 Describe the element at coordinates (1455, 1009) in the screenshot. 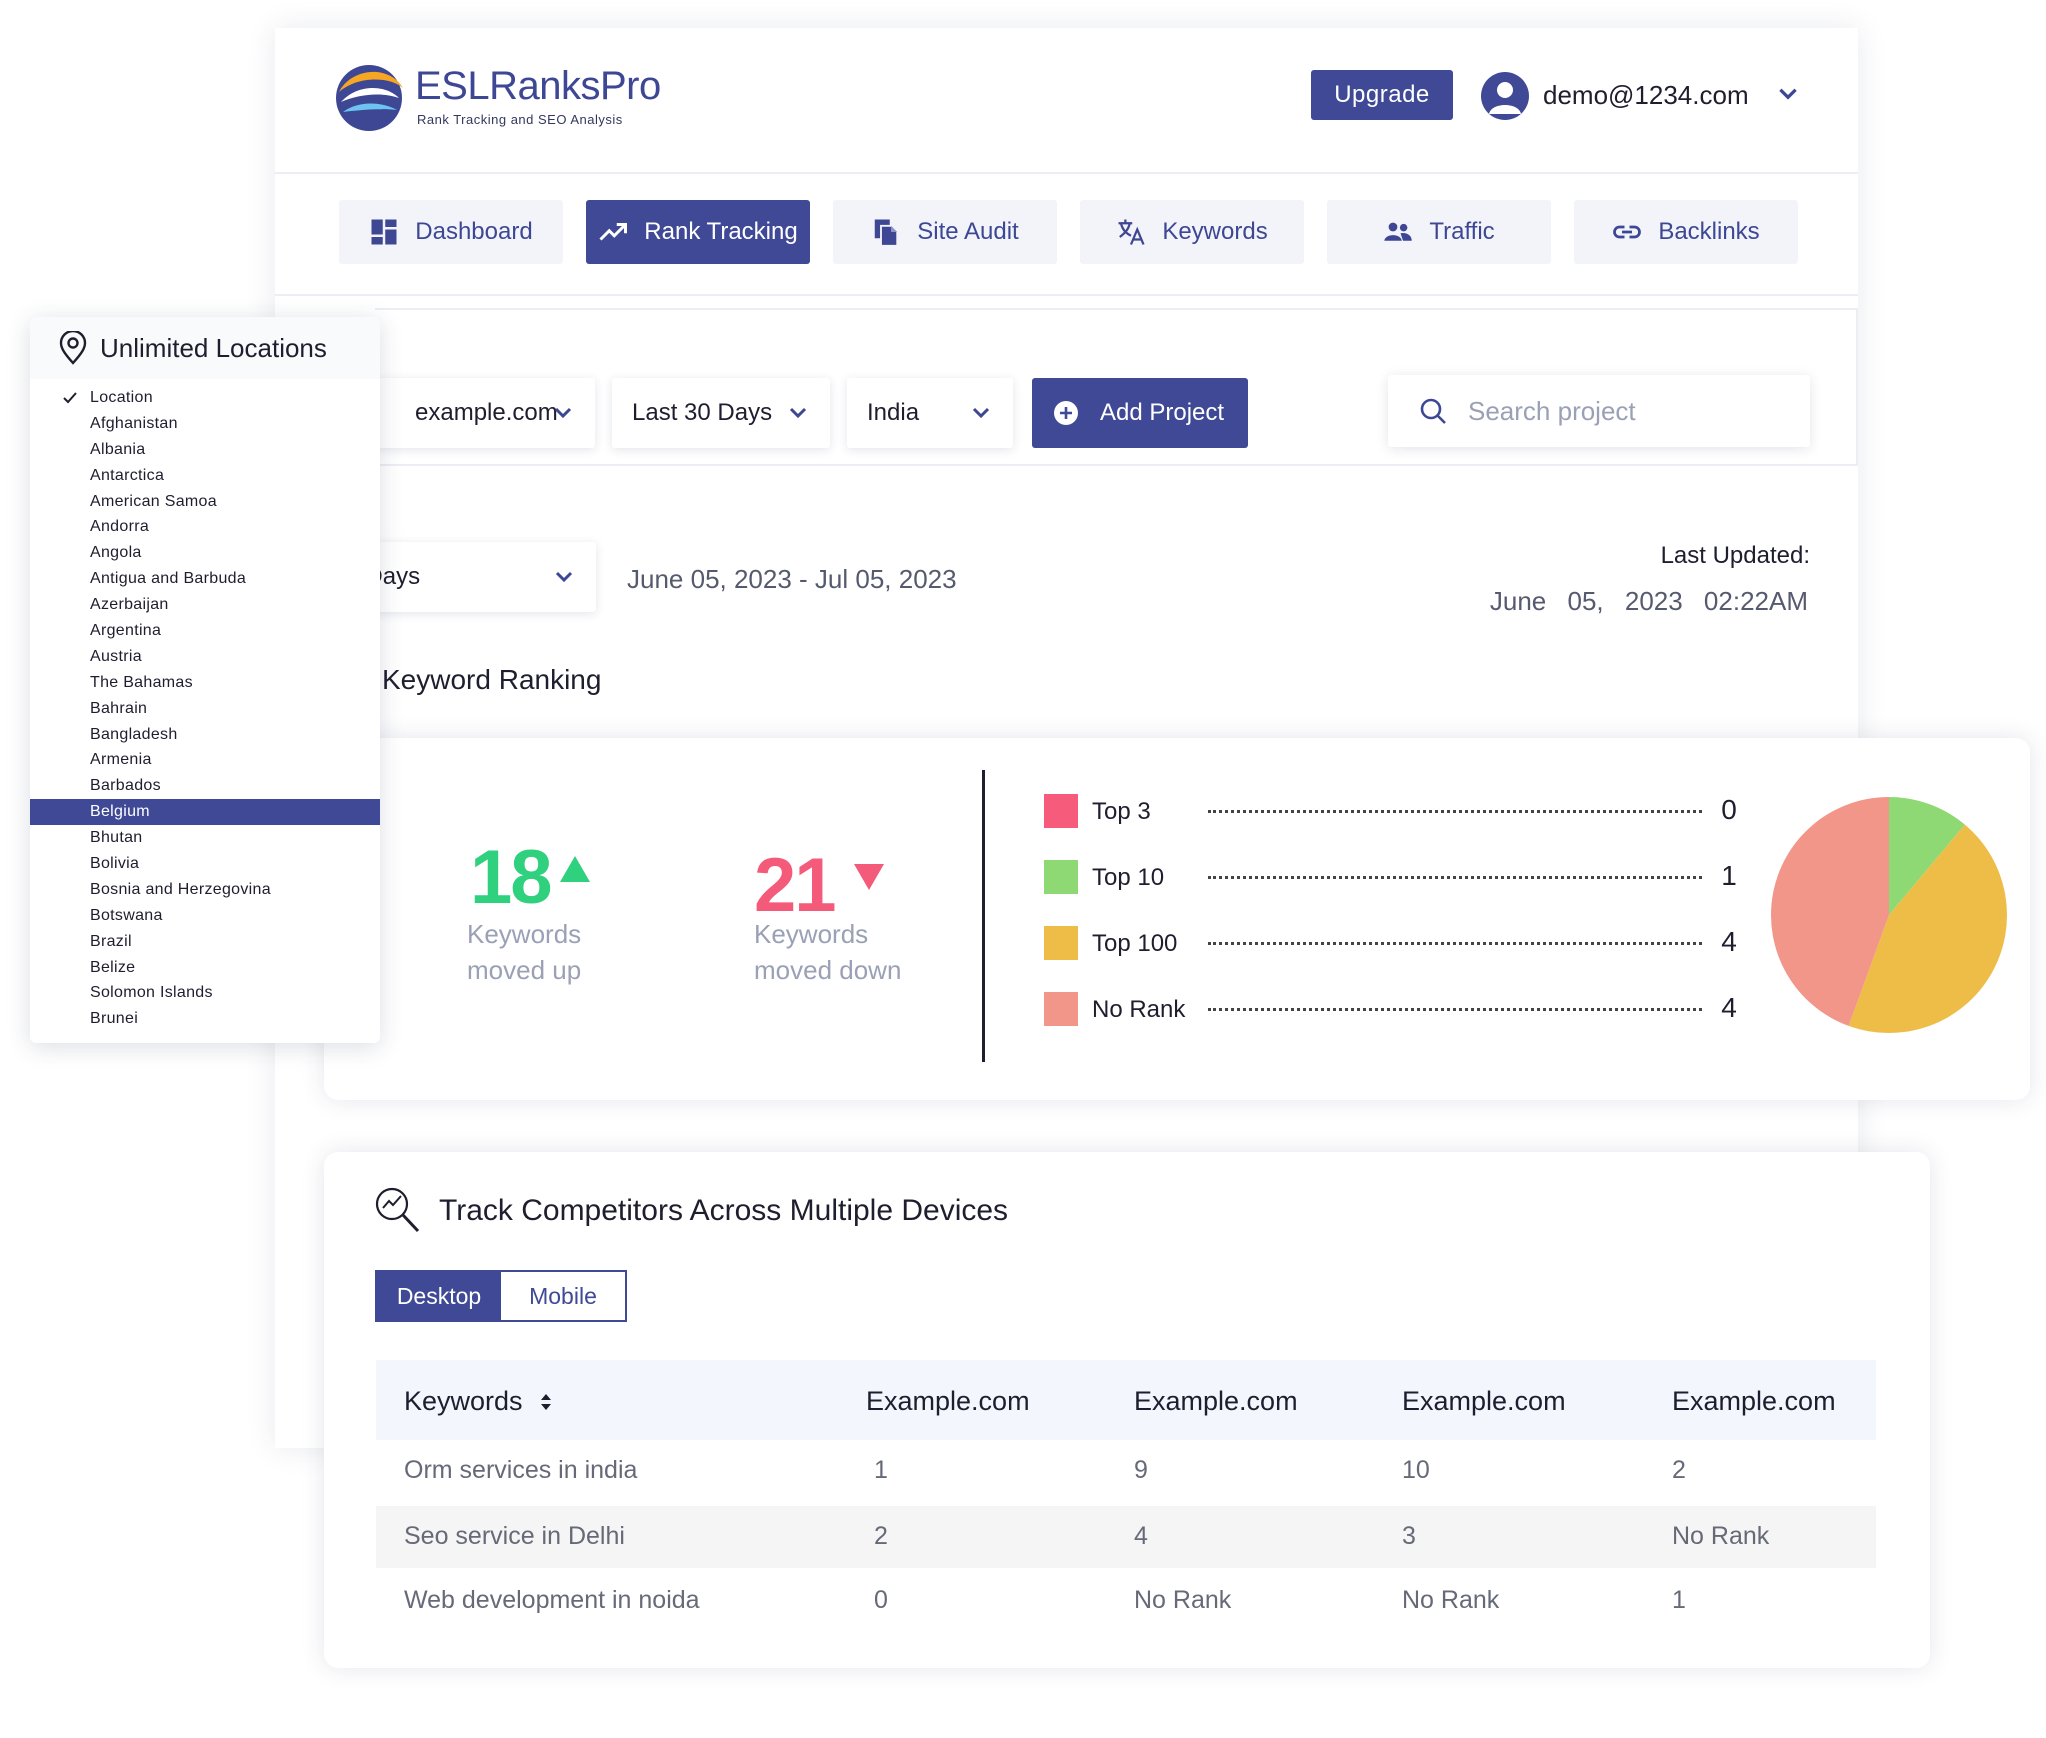

I see `legend-dots` at that location.